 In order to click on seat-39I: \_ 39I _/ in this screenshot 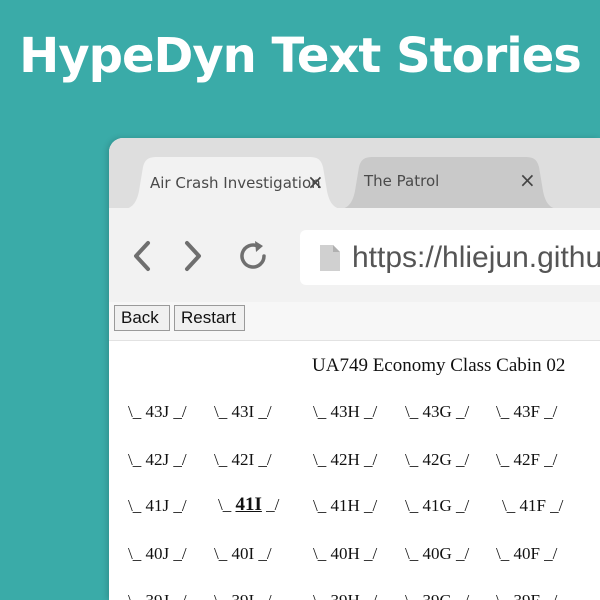, I will do `click(243, 595)`.